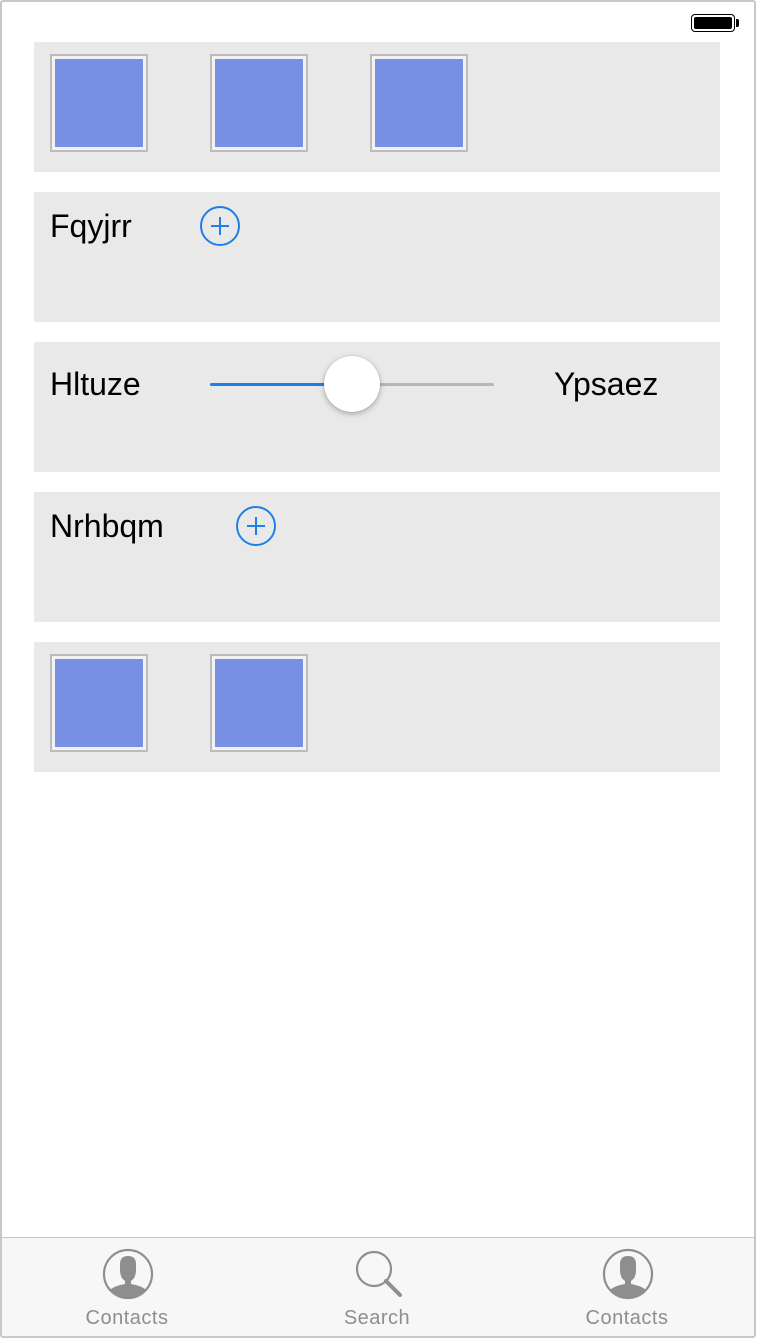 The height and width of the screenshot is (1340, 760). Describe the element at coordinates (377, 257) in the screenshot. I see `fqyjrr-panel: Fqyjrr` at that location.